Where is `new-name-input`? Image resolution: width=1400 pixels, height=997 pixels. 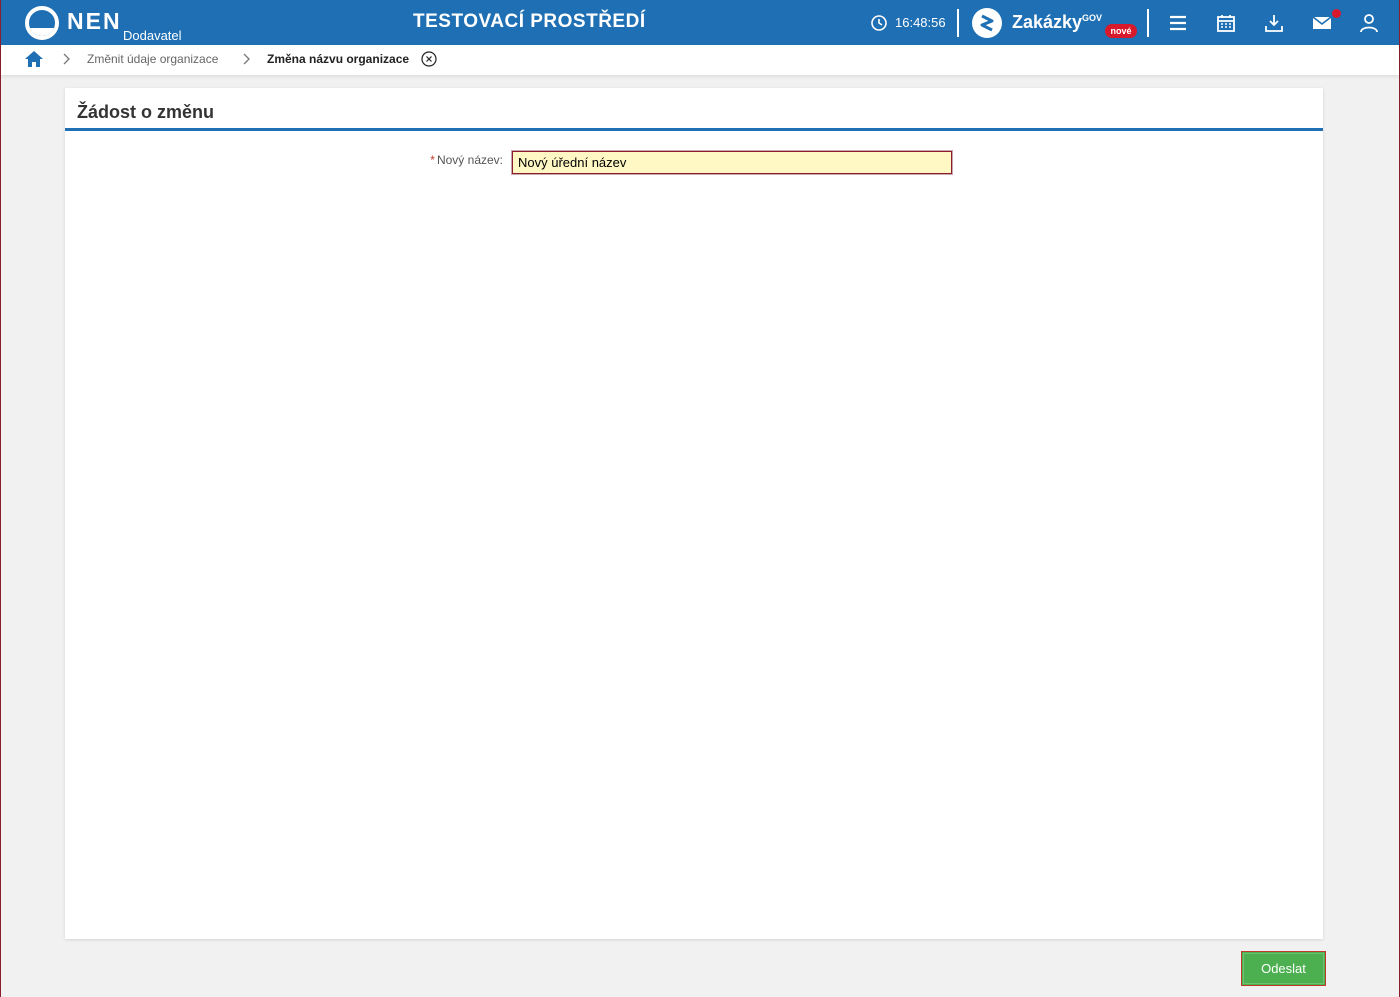
new-name-input is located at coordinates (732, 162).